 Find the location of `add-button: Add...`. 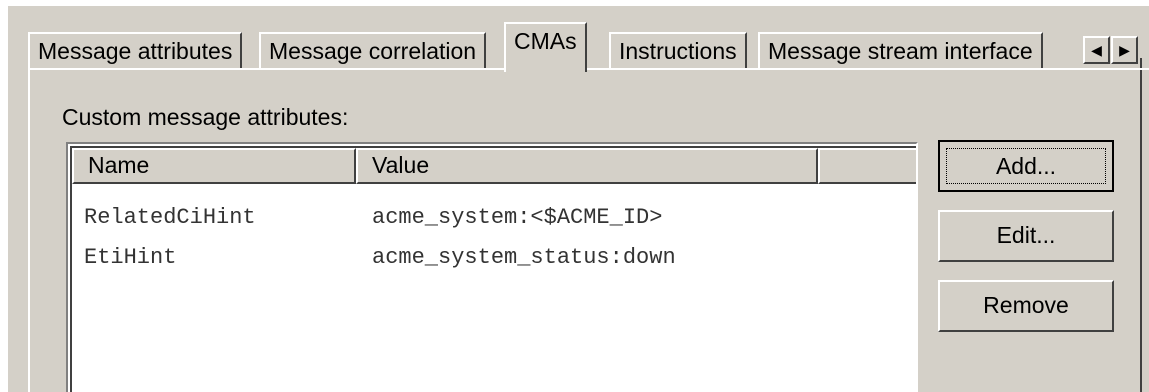

add-button: Add... is located at coordinates (1026, 166).